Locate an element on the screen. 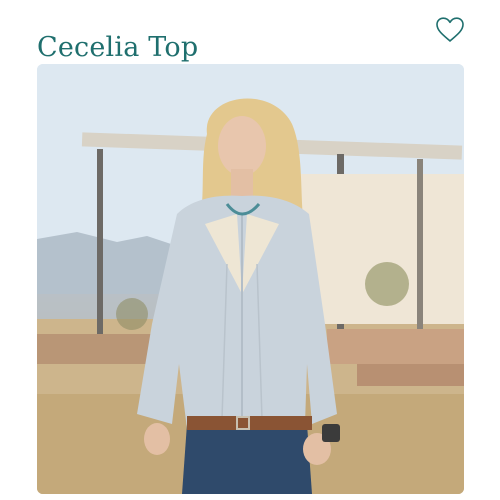 The height and width of the screenshot is (500, 500). product-title: Cecelia Top is located at coordinates (118, 48).